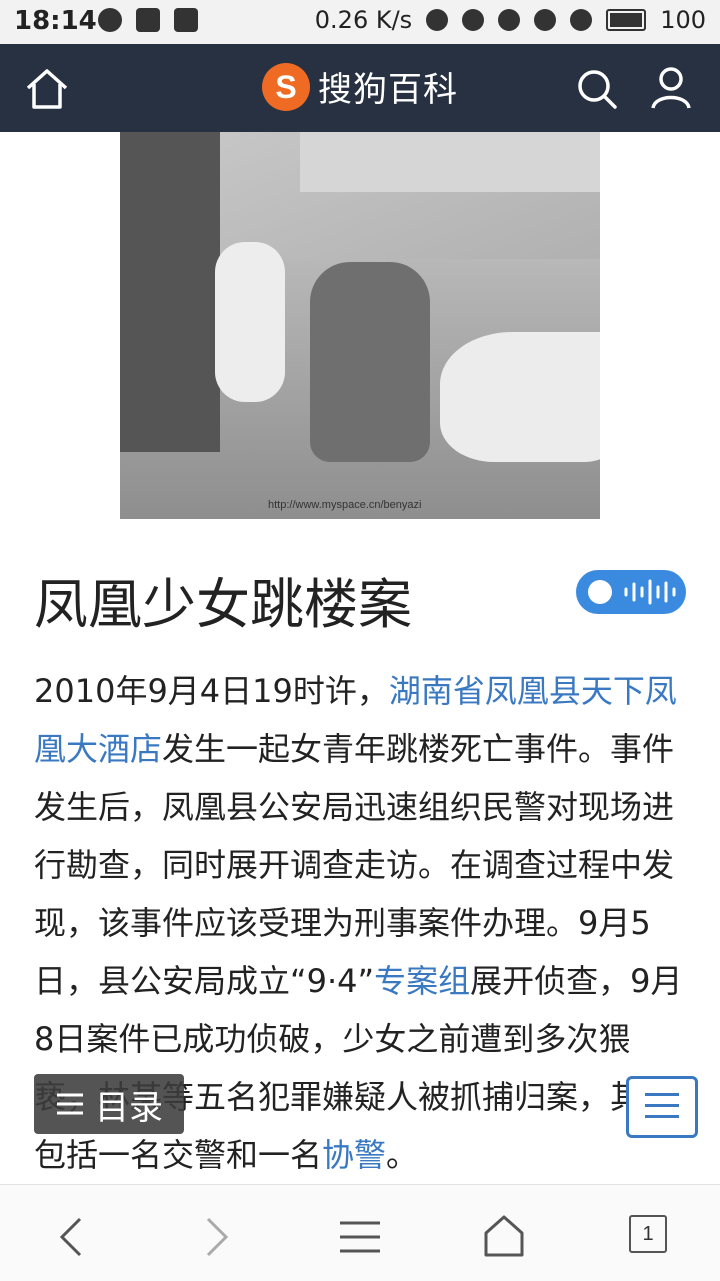  I want to click on person-bending, so click(250, 322).